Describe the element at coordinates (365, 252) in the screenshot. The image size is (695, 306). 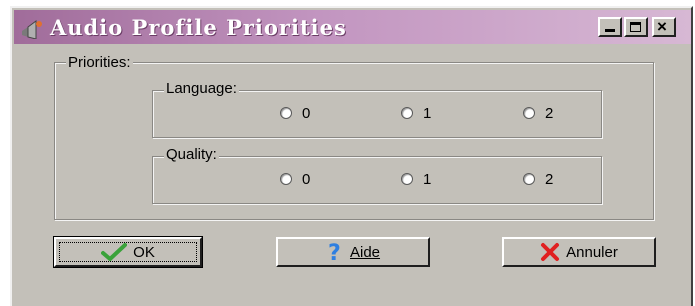
I see `help-label: Aide` at that location.